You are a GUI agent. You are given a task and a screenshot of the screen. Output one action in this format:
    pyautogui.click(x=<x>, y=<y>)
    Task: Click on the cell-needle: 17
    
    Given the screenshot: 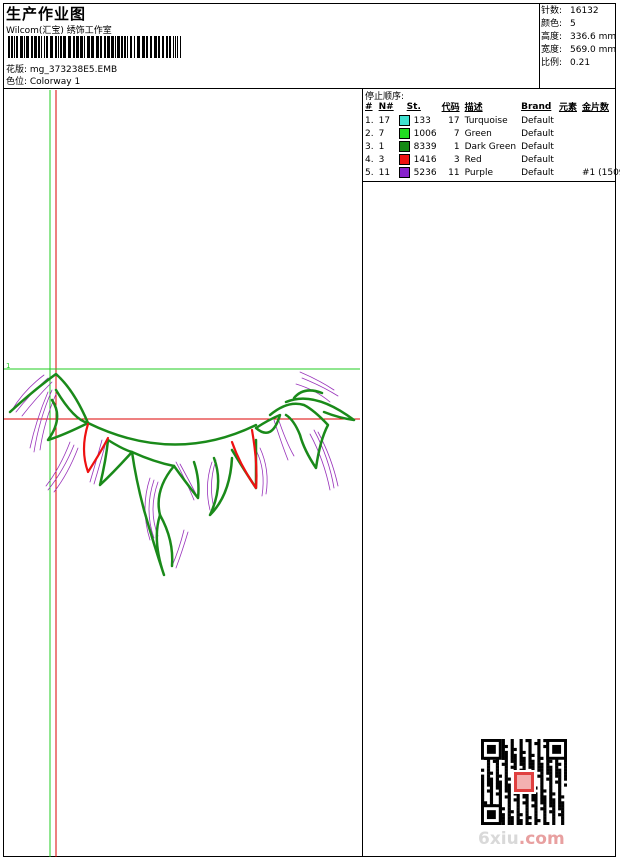 What is the action you would take?
    pyautogui.click(x=384, y=120)
    